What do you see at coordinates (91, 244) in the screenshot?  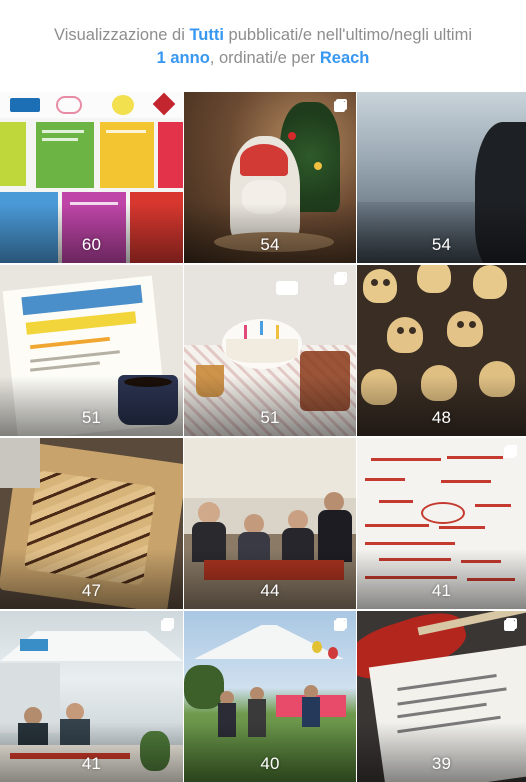 I see `reach-count: 60` at bounding box center [91, 244].